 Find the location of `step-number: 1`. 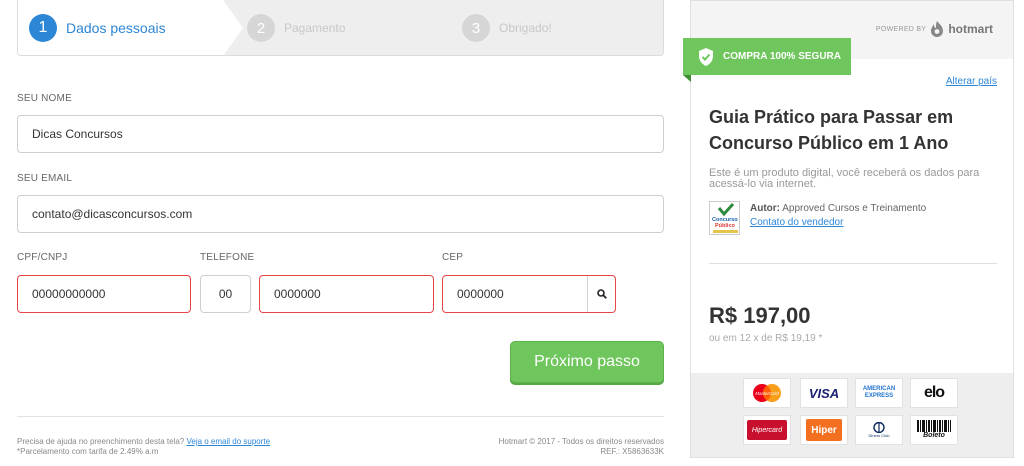

step-number: 1 is located at coordinates (43, 28).